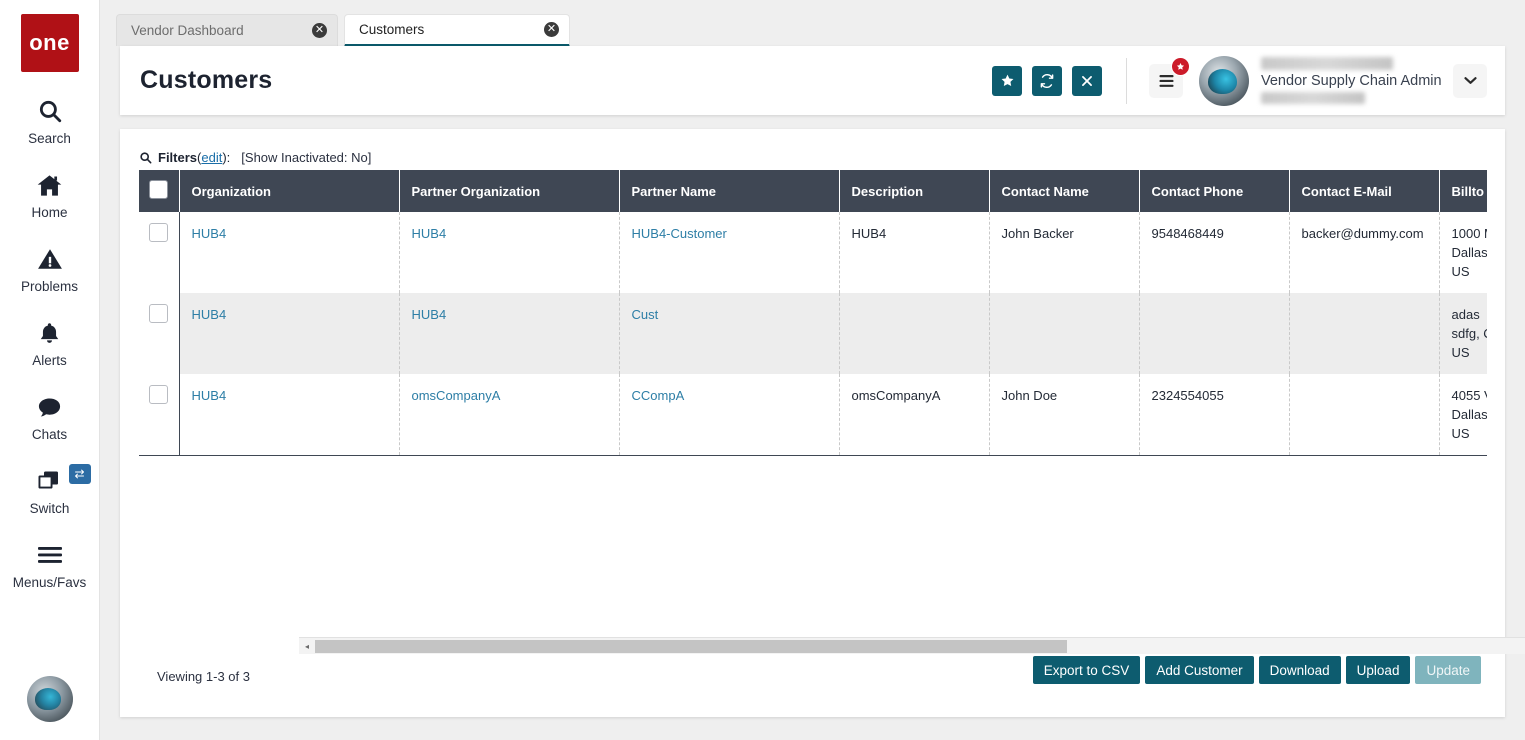 This screenshot has width=1525, height=740. What do you see at coordinates (49, 360) in the screenshot?
I see `sidebar-item-label: Alerts` at bounding box center [49, 360].